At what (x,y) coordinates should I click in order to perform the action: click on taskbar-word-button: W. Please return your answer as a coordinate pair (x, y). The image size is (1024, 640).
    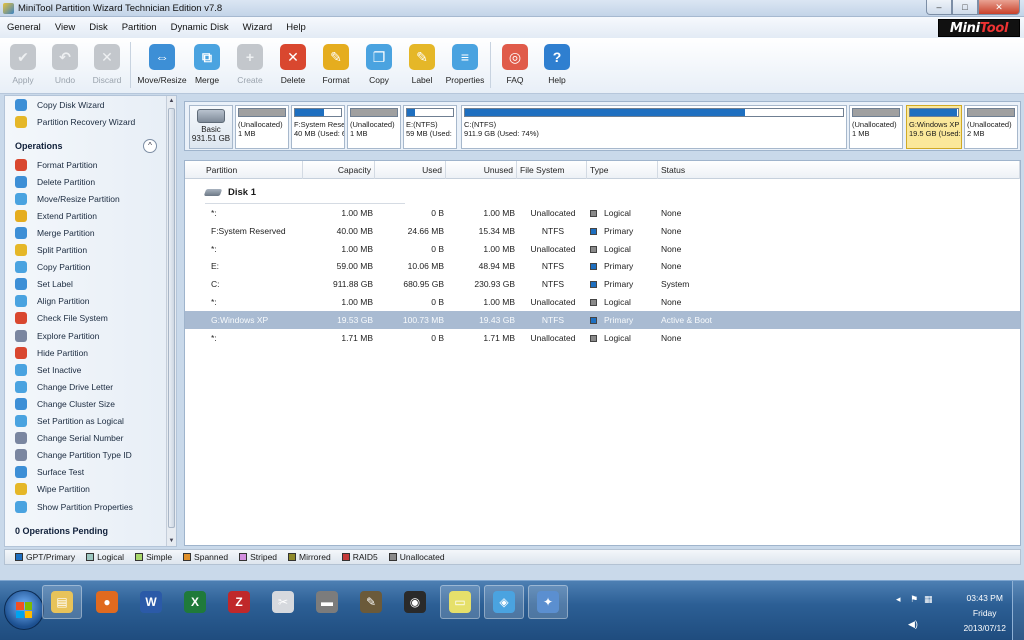
    Looking at the image, I should click on (151, 602).